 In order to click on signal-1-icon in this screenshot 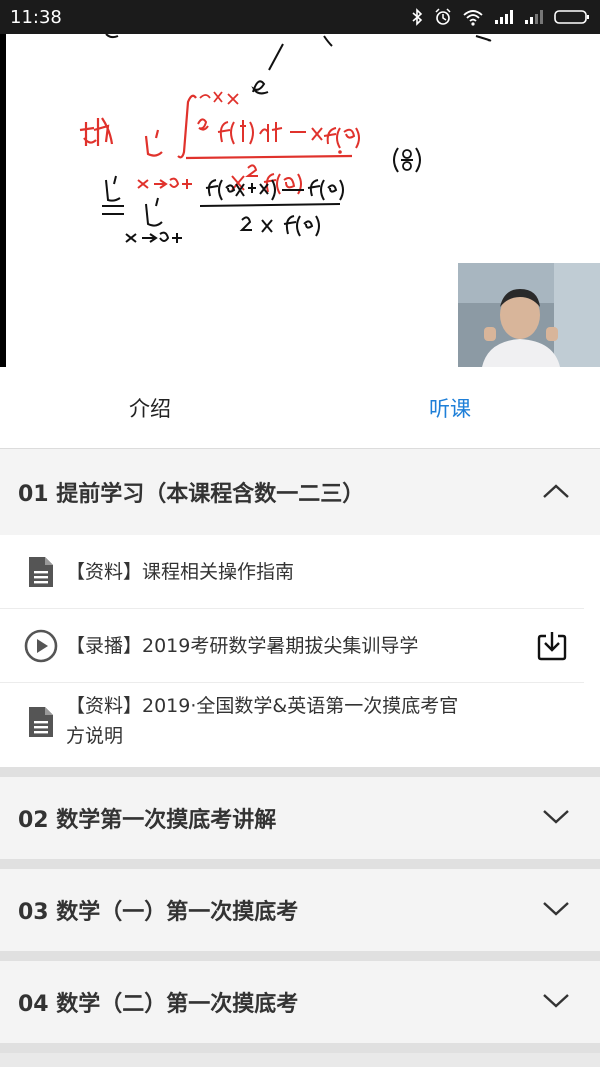, I will do `click(504, 17)`.